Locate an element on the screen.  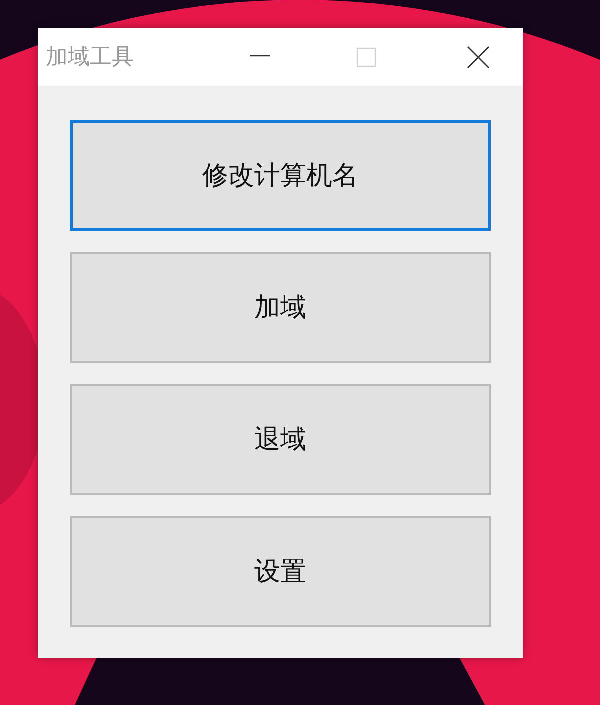
action-button: 修改计算机名 is located at coordinates (280, 175).